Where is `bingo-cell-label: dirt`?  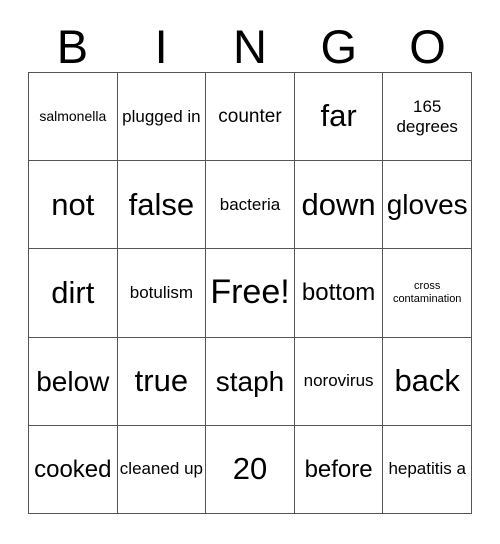 bingo-cell-label: dirt is located at coordinates (73, 292).